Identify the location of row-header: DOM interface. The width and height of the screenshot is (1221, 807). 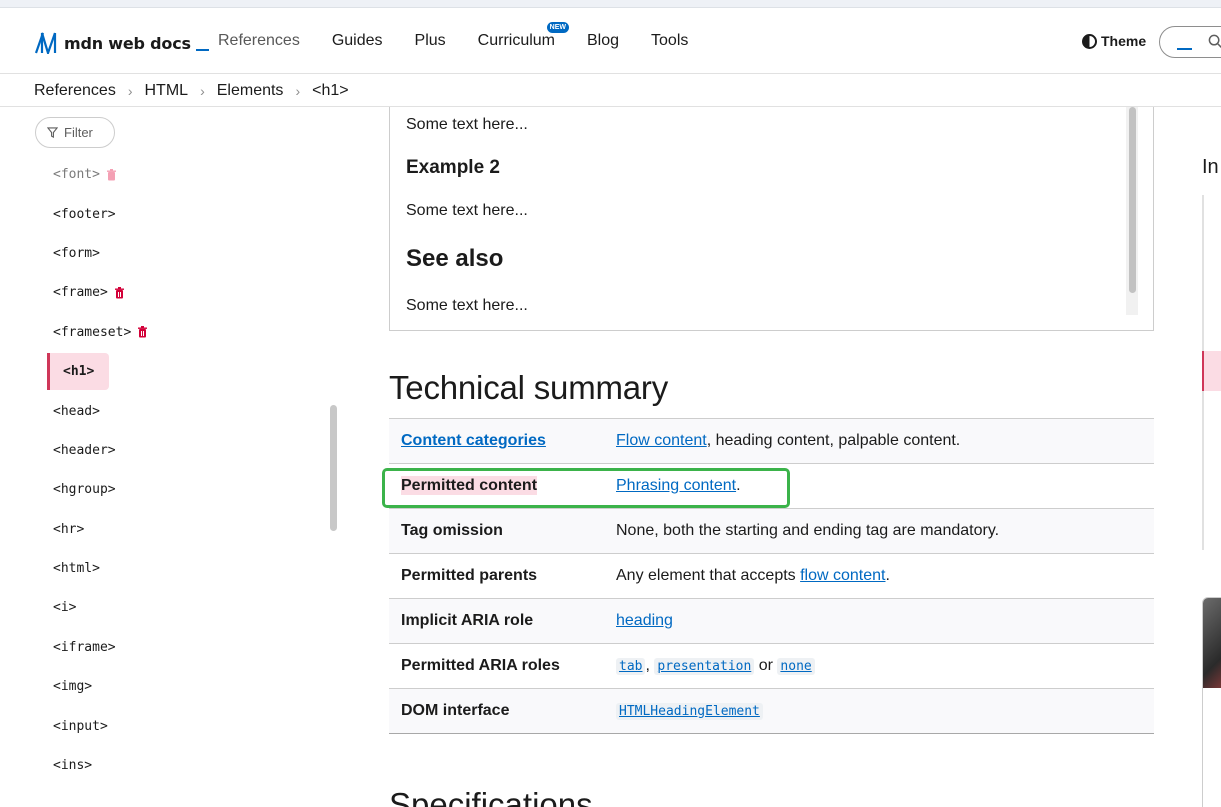
(455, 710).